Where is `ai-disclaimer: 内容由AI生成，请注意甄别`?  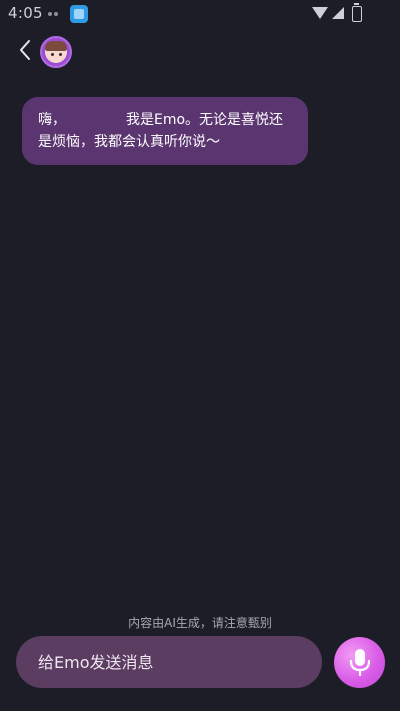
ai-disclaimer: 内容由AI生成，请注意甄别 is located at coordinates (200, 623).